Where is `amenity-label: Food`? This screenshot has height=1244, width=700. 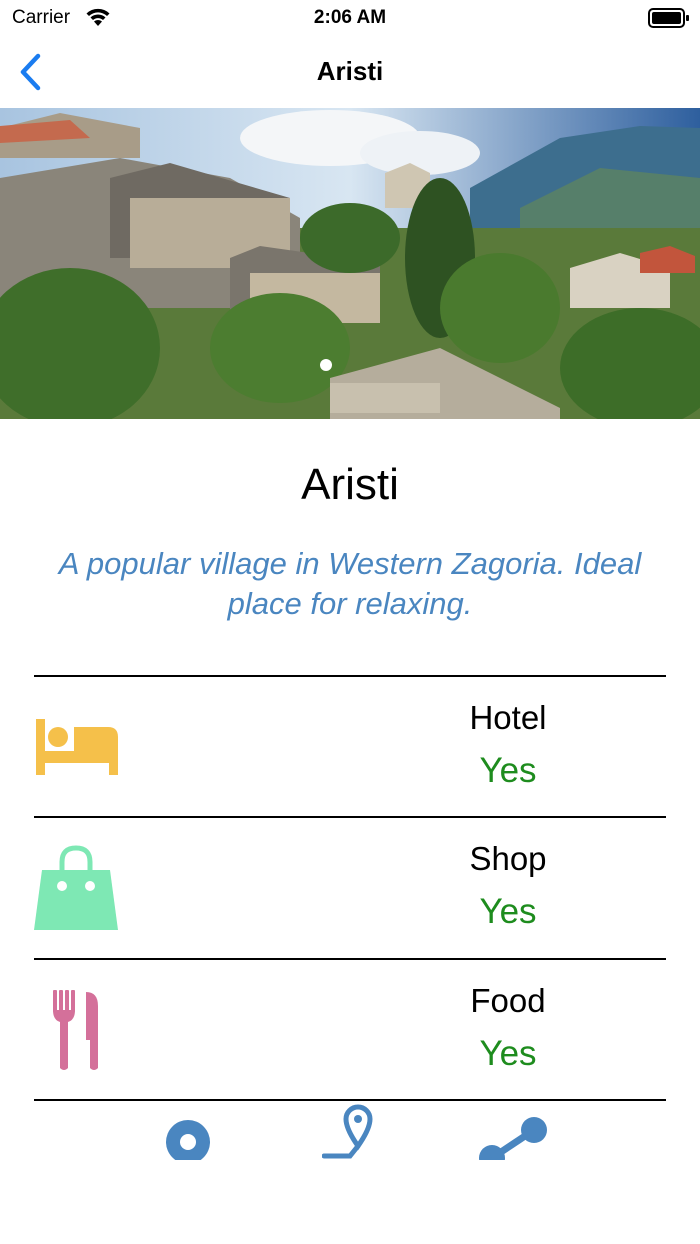 amenity-label: Food is located at coordinates (508, 1000).